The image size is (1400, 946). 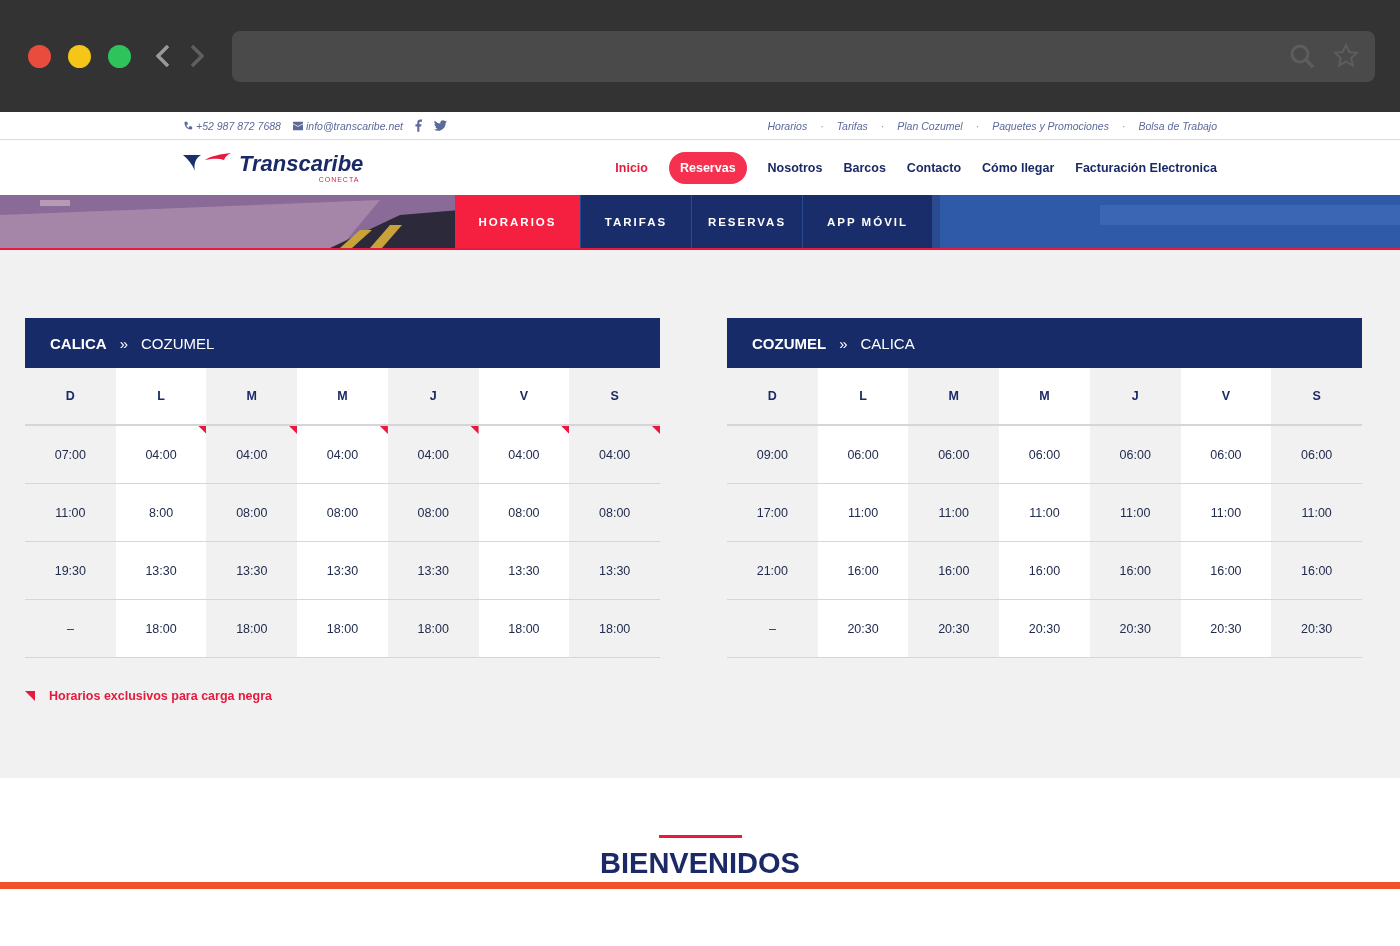 What do you see at coordinates (887, 343) in the screenshot?
I see `route-destination: CALICA` at bounding box center [887, 343].